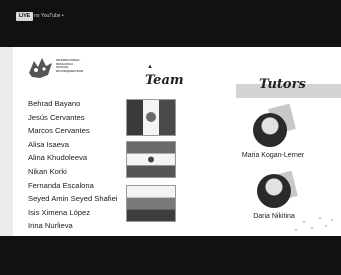  Describe the element at coordinates (56, 117) in the screenshot. I see `team-member: Jesús Cervantes` at that location.